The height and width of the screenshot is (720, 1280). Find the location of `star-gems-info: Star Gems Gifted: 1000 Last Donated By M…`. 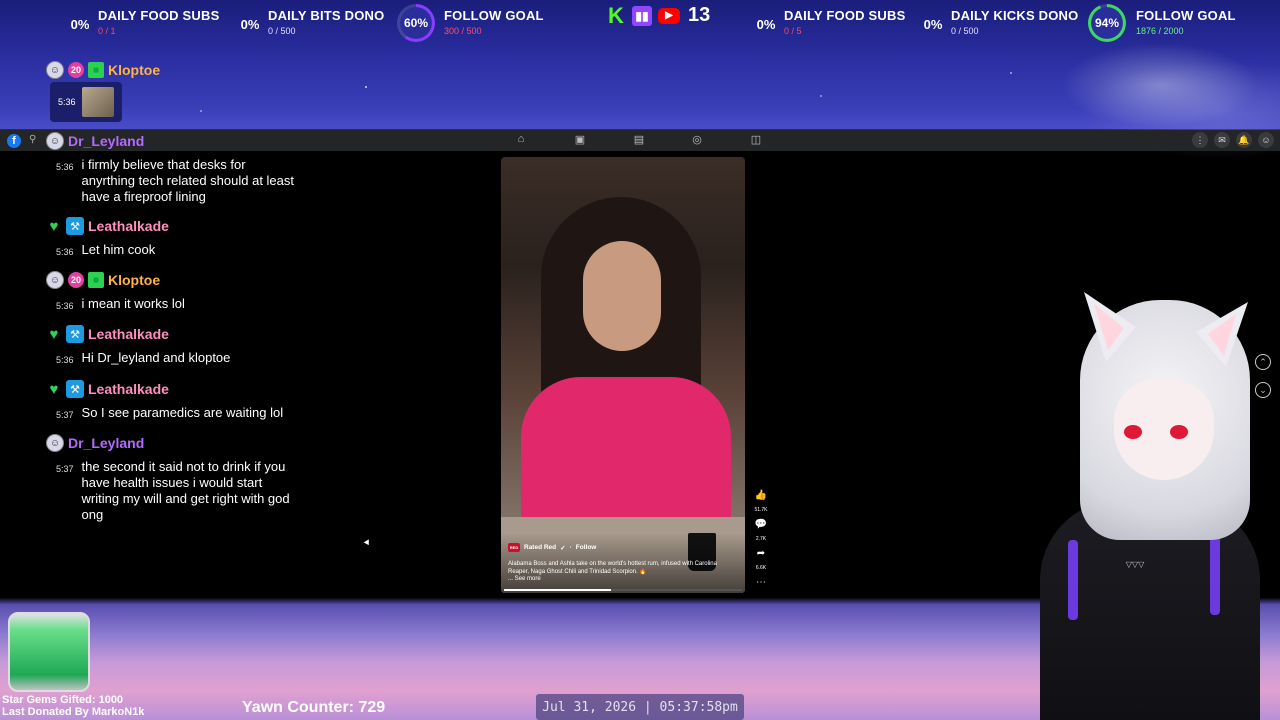

star-gems-info: Star Gems Gifted: 1000 Last Donated By M… is located at coordinates (73, 706).